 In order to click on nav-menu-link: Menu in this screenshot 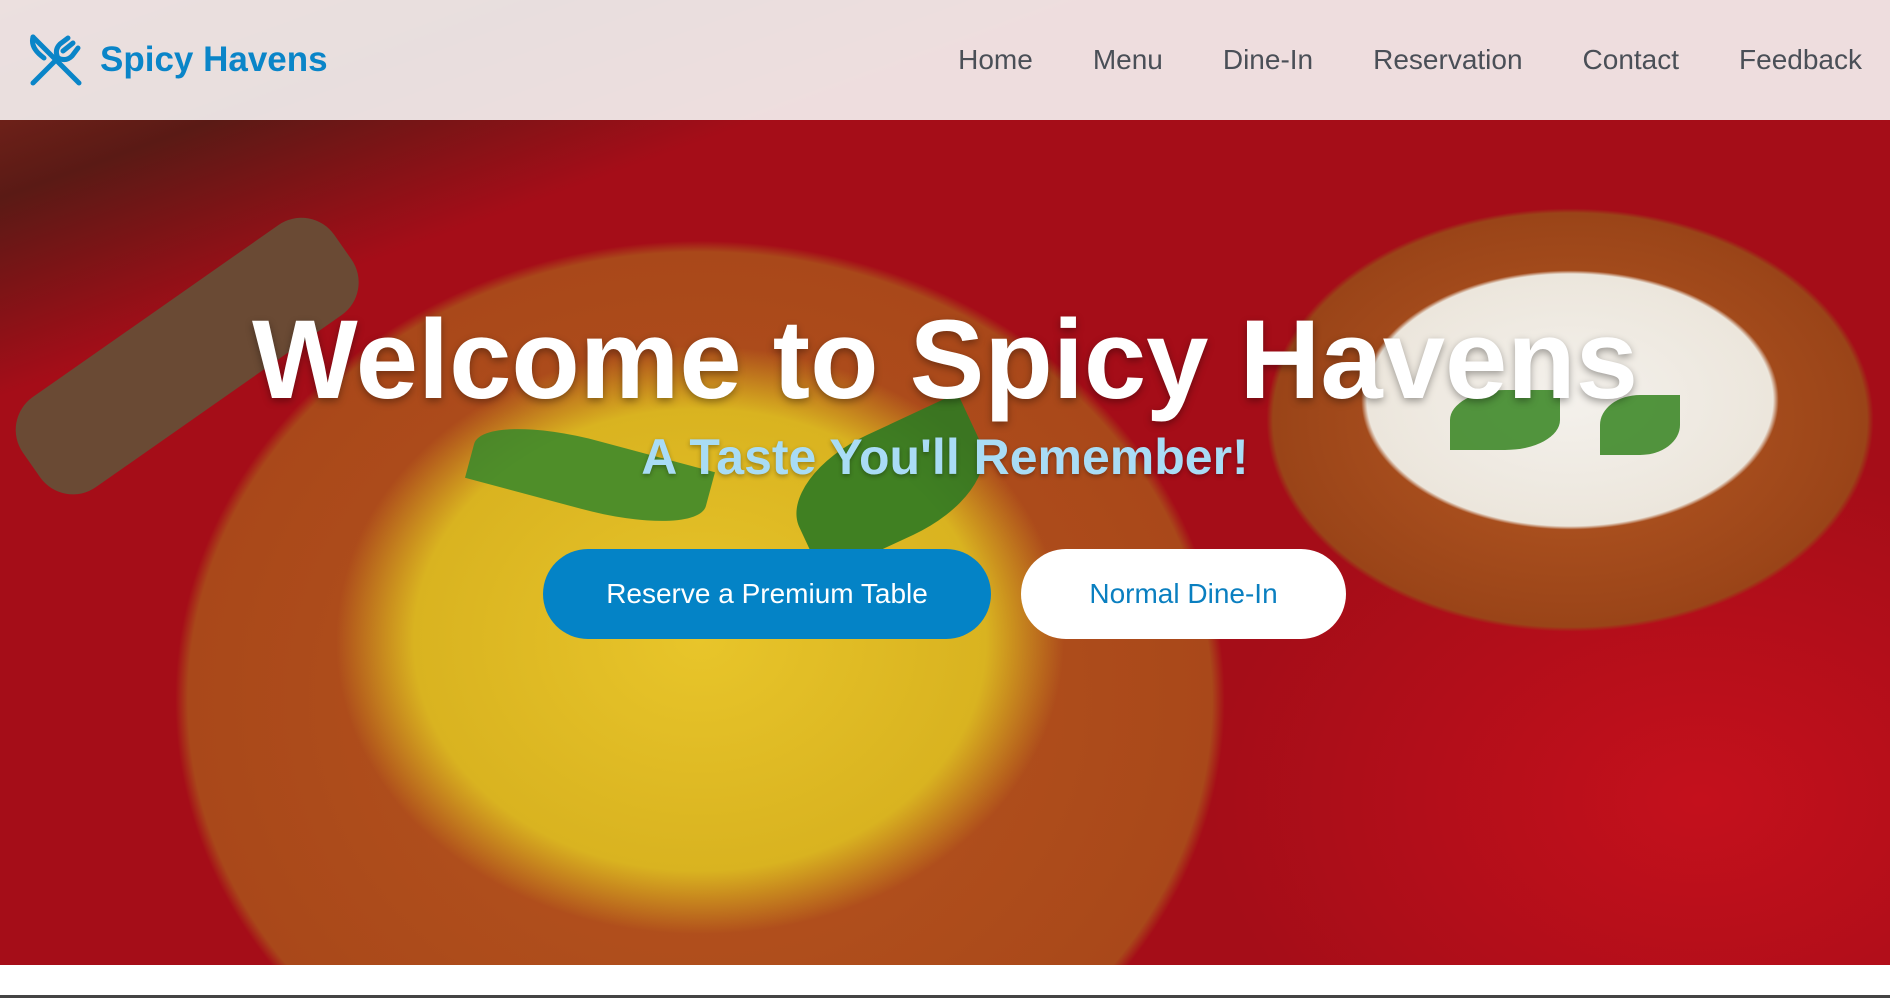, I will do `click(1128, 60)`.